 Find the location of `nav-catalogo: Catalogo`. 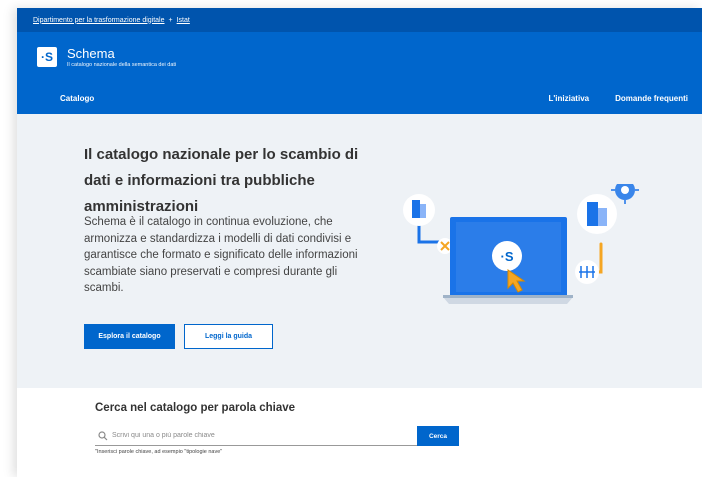

nav-catalogo: Catalogo is located at coordinates (77, 98).